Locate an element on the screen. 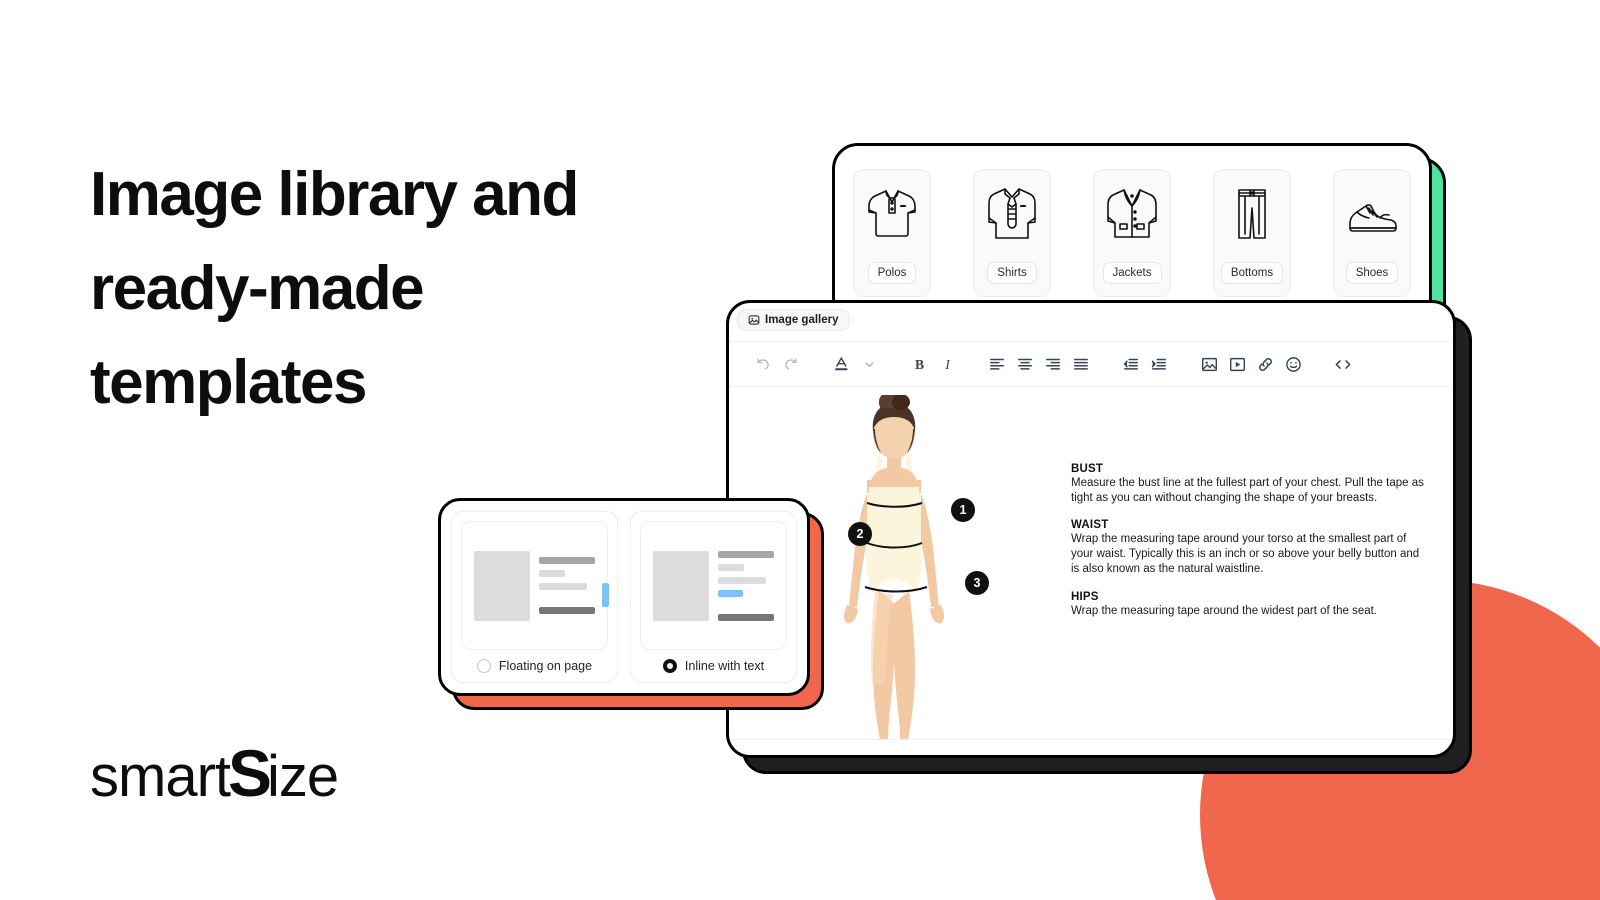 The image size is (1600, 900). layout-option-floating: Floating on page is located at coordinates (534, 597).